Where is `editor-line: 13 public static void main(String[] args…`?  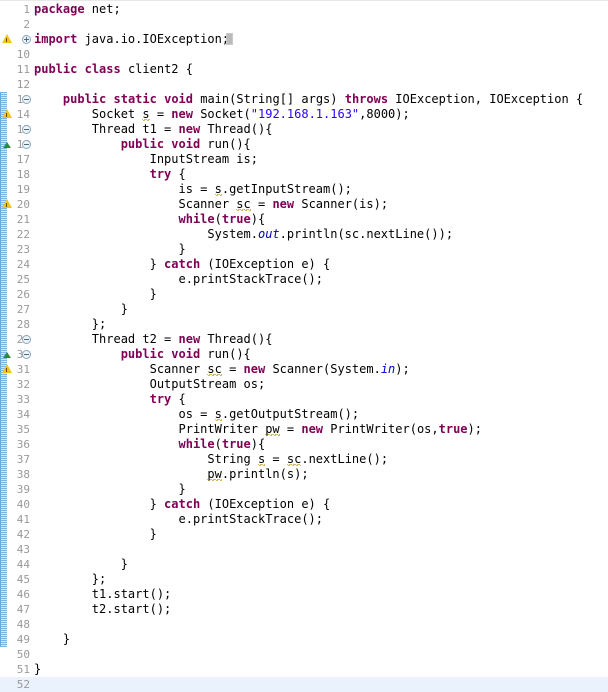
editor-line: 13 public static void main(String[] args… is located at coordinates (304, 99).